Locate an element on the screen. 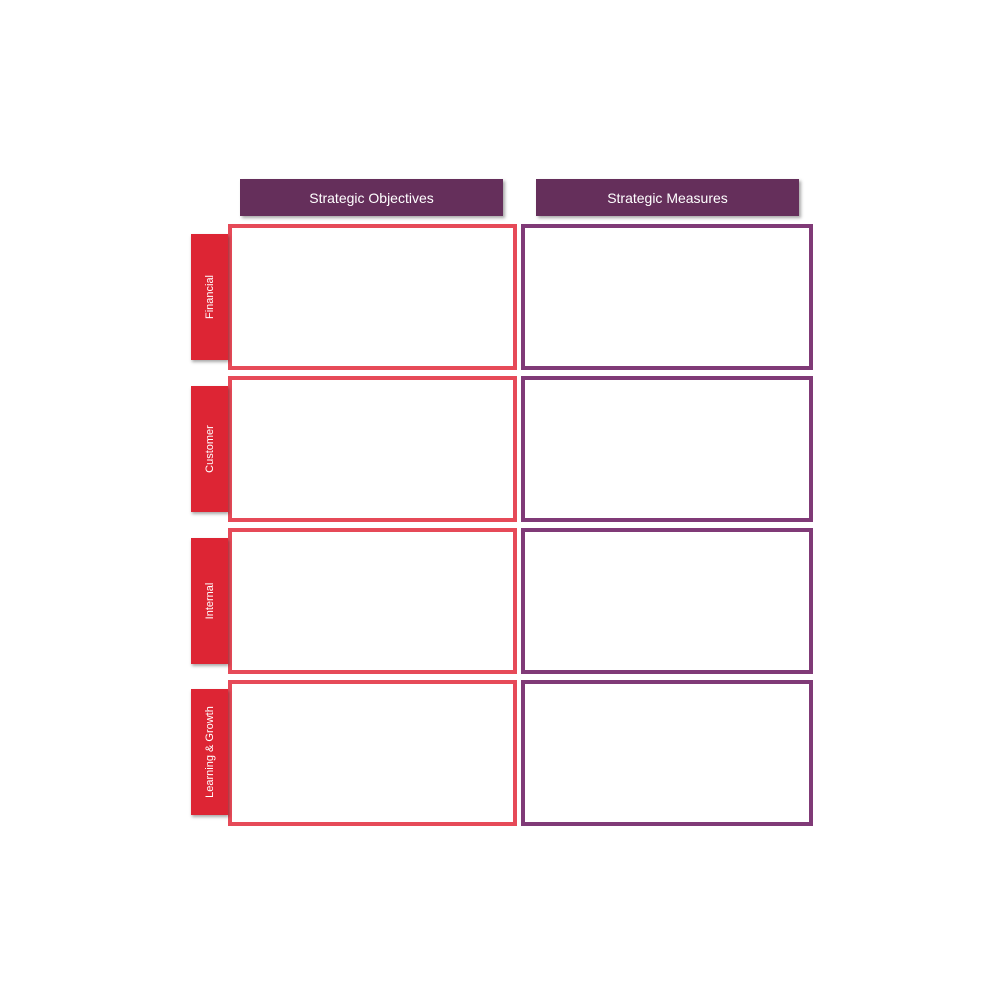 This screenshot has width=1000, height=1000. internal-objectives-box is located at coordinates (372, 601).